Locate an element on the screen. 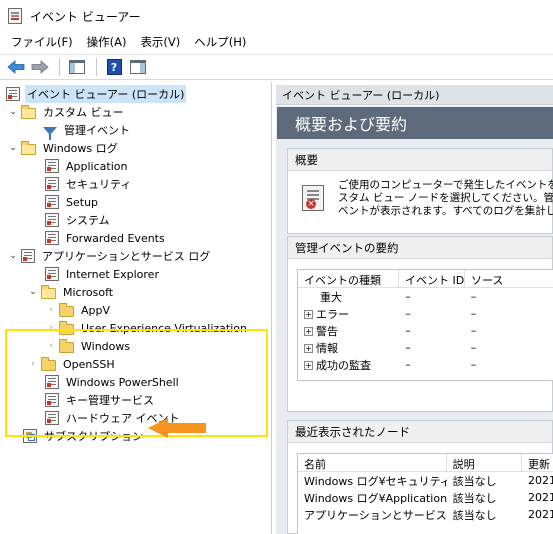  arrow-left-icon is located at coordinates (16, 67).